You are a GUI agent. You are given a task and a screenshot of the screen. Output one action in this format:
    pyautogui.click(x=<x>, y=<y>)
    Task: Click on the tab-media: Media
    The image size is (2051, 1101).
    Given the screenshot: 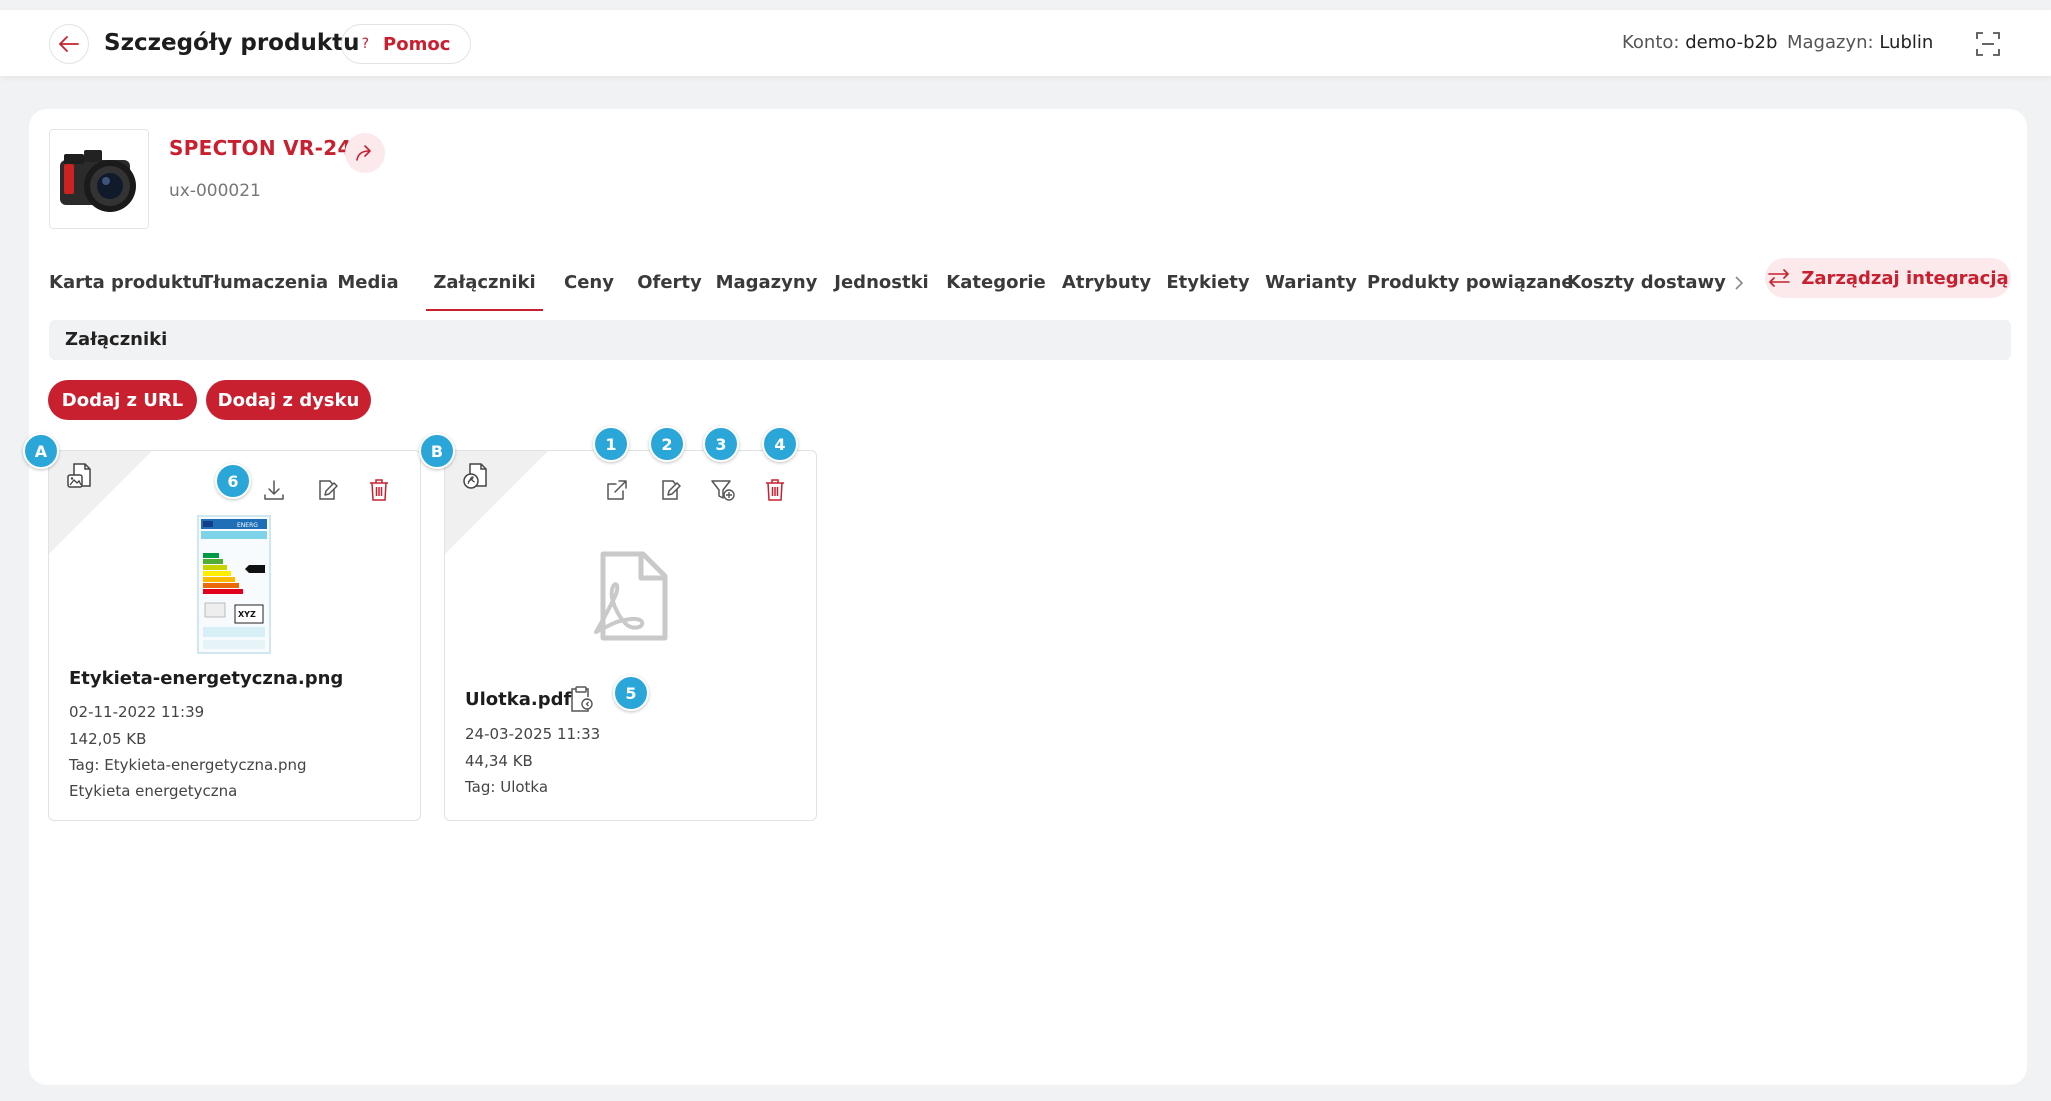 What is the action you would take?
    pyautogui.click(x=368, y=284)
    